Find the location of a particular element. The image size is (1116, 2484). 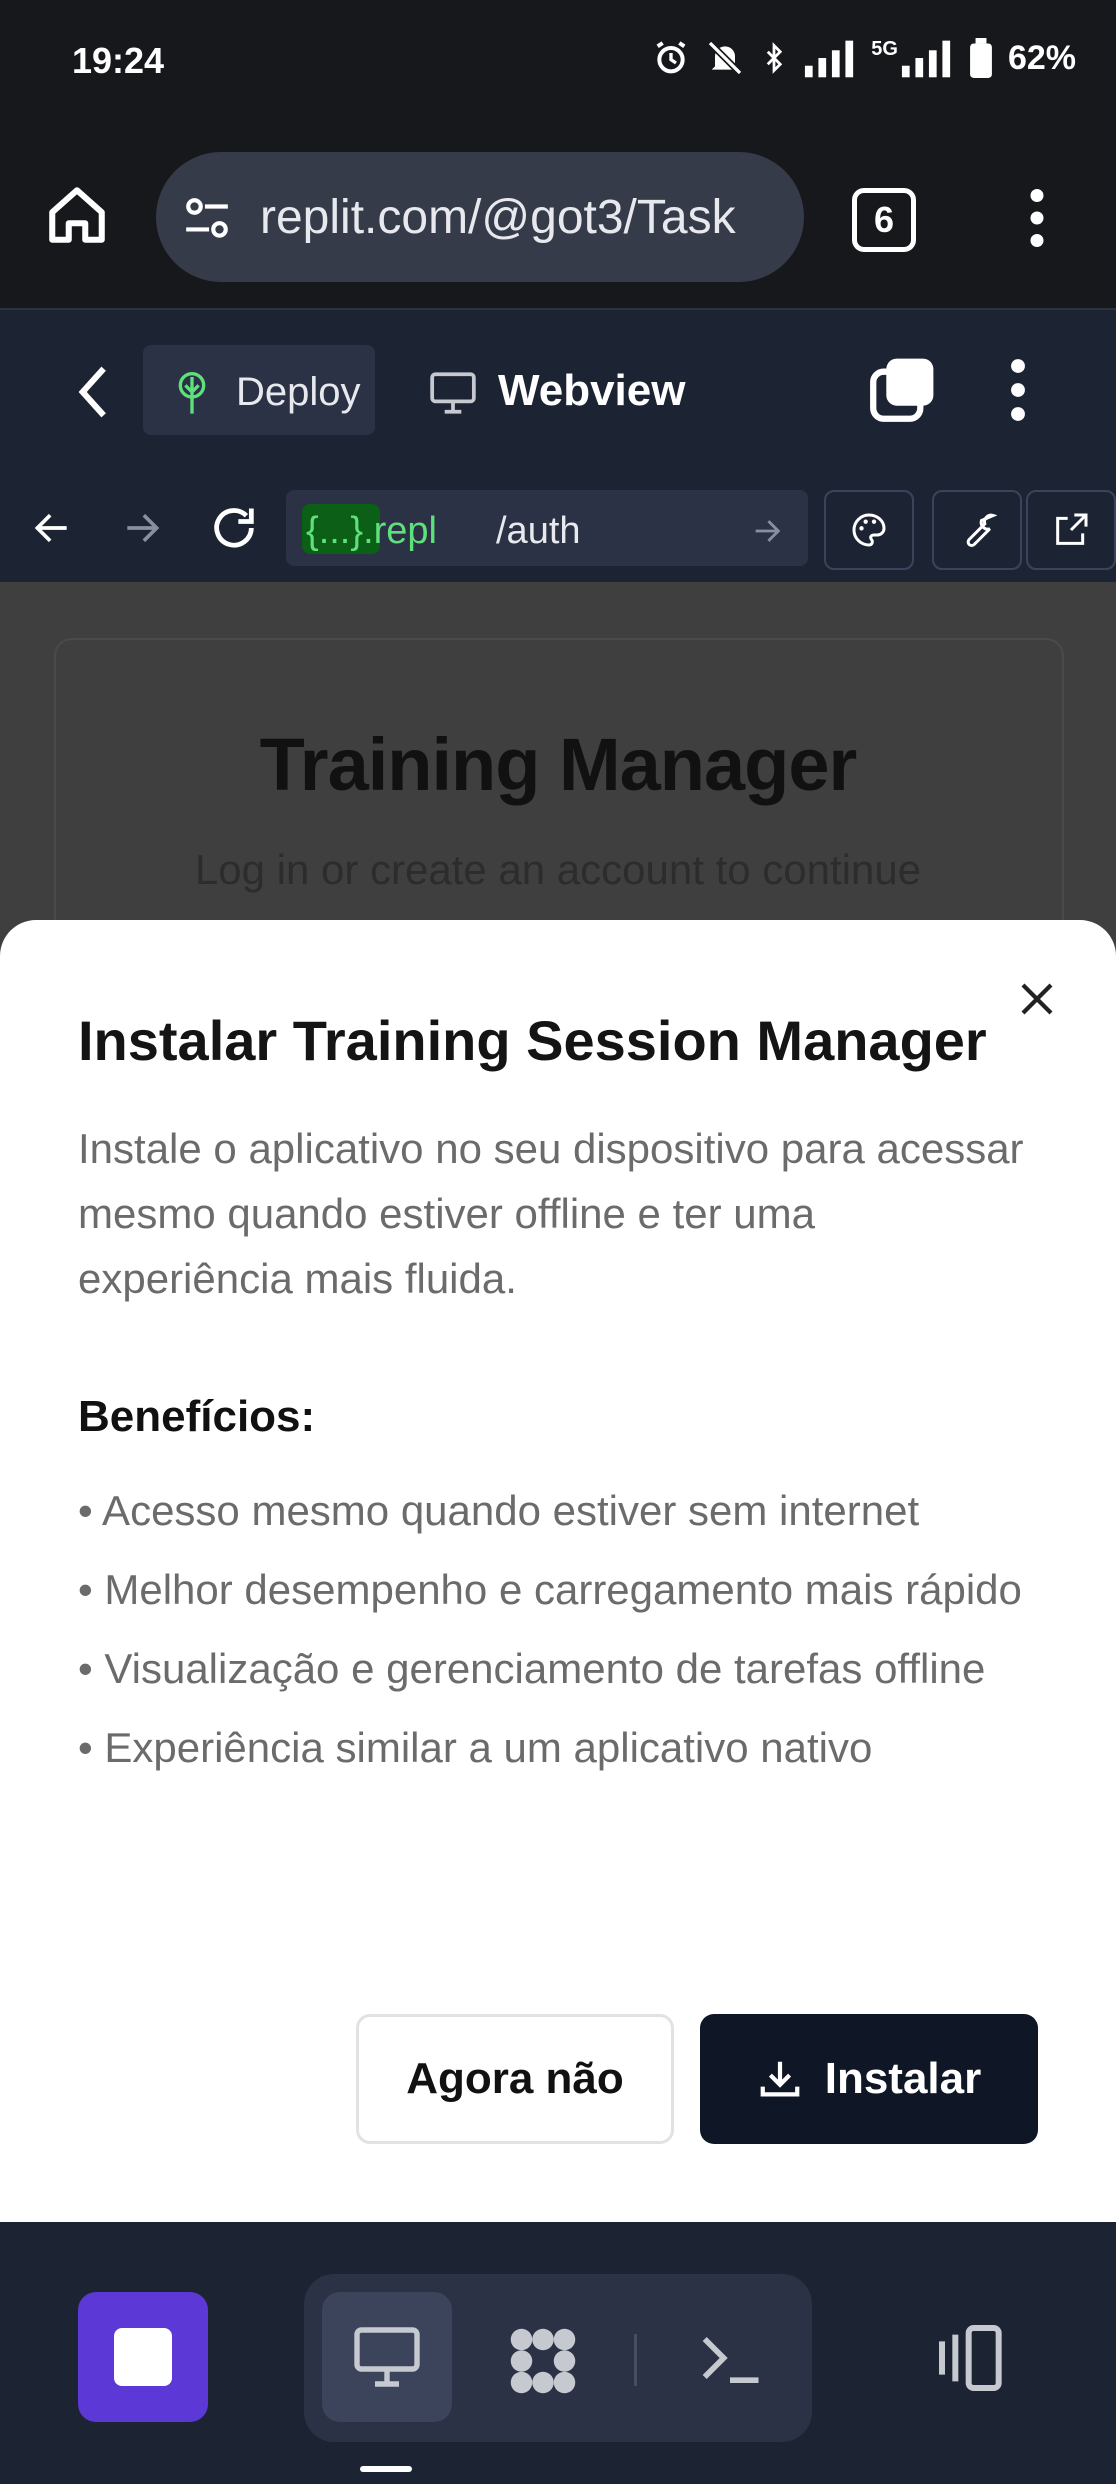

app-subtitle: Log in or create an account to continue is located at coordinates (558, 869).